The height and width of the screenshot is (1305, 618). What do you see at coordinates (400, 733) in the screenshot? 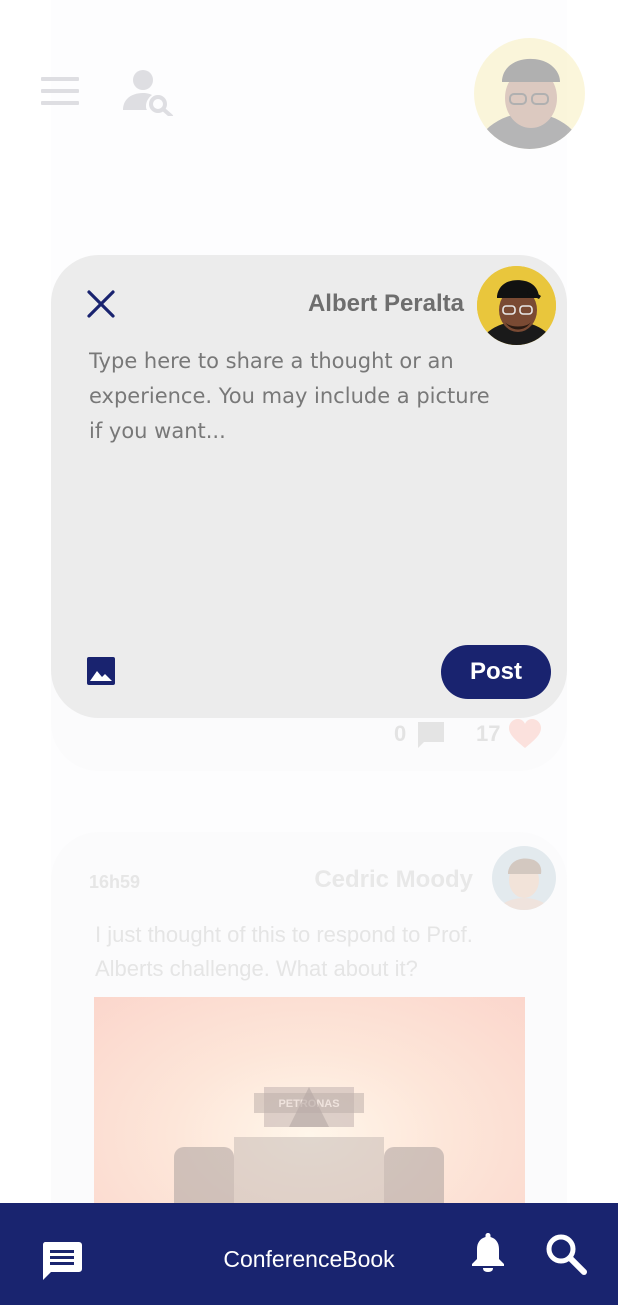
I see `comment-count: 0` at bounding box center [400, 733].